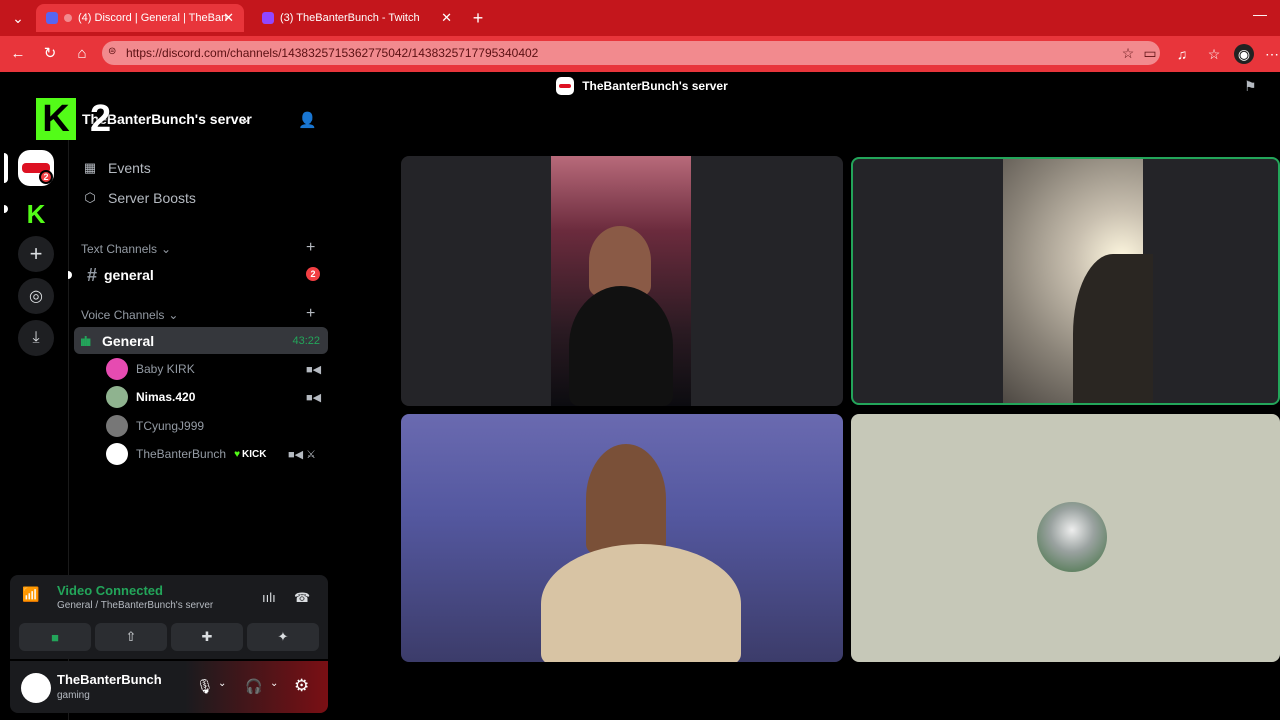 This screenshot has height=720, width=1280. Describe the element at coordinates (166, 397) in the screenshot. I see `voice-user-name: Nimas.420` at that location.